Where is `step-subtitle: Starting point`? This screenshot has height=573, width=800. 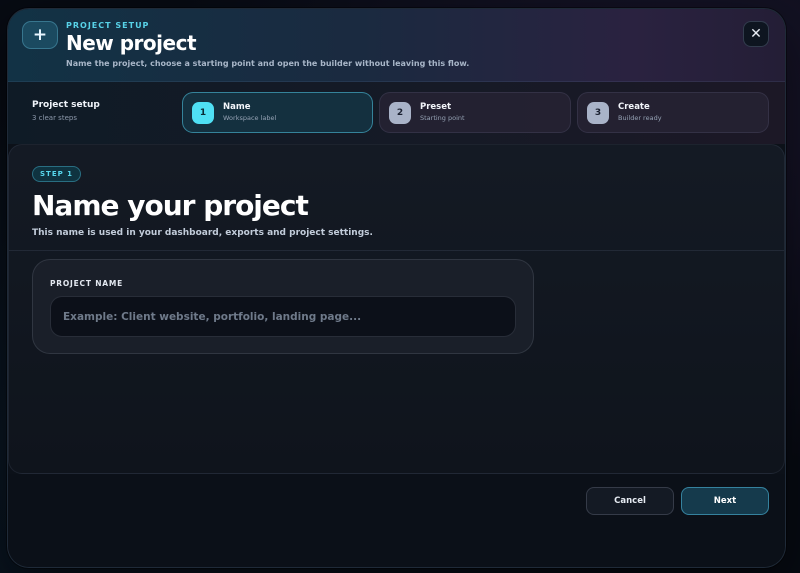
step-subtitle: Starting point is located at coordinates (442, 118).